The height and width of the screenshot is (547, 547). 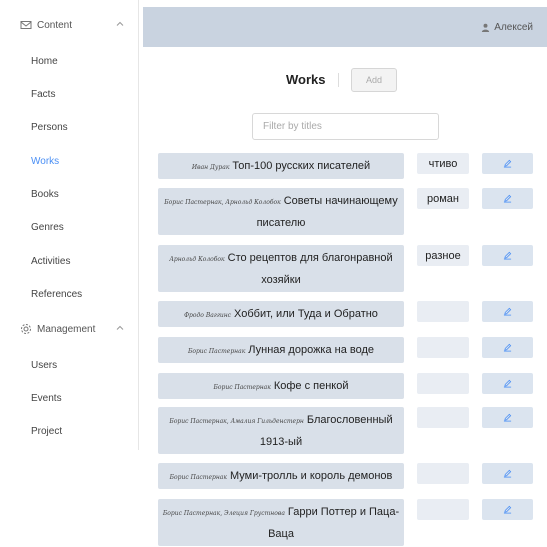 I want to click on user-name: Алексей, so click(x=513, y=27).